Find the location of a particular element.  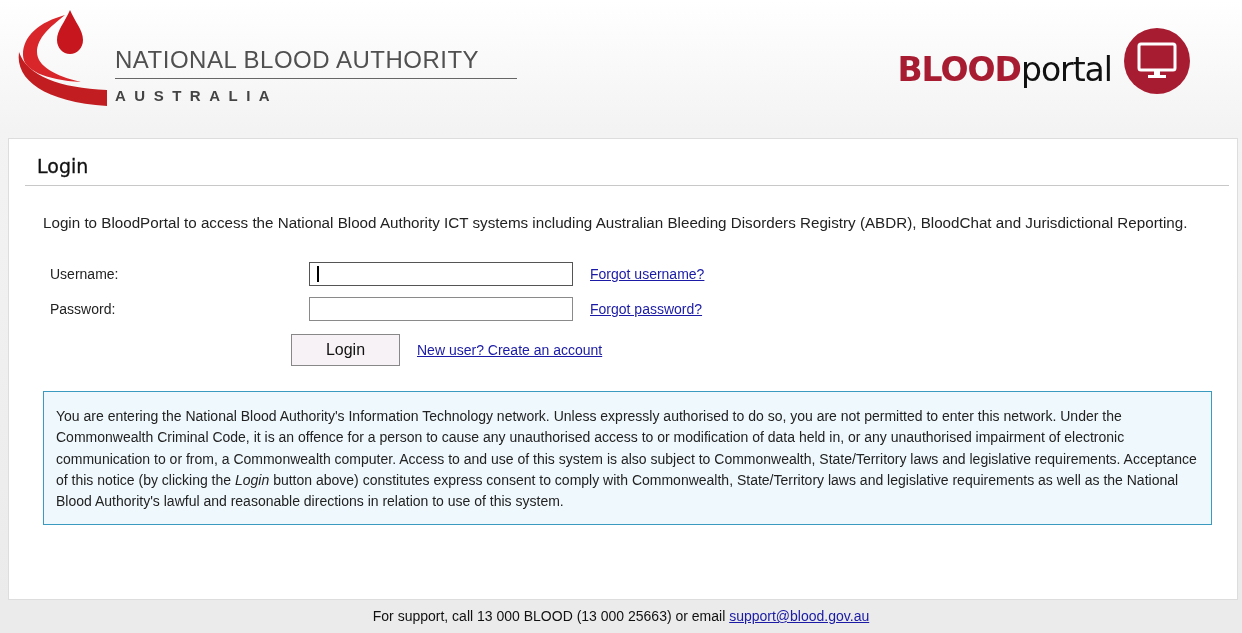

forgot-link: Forgot username? is located at coordinates (899, 274).